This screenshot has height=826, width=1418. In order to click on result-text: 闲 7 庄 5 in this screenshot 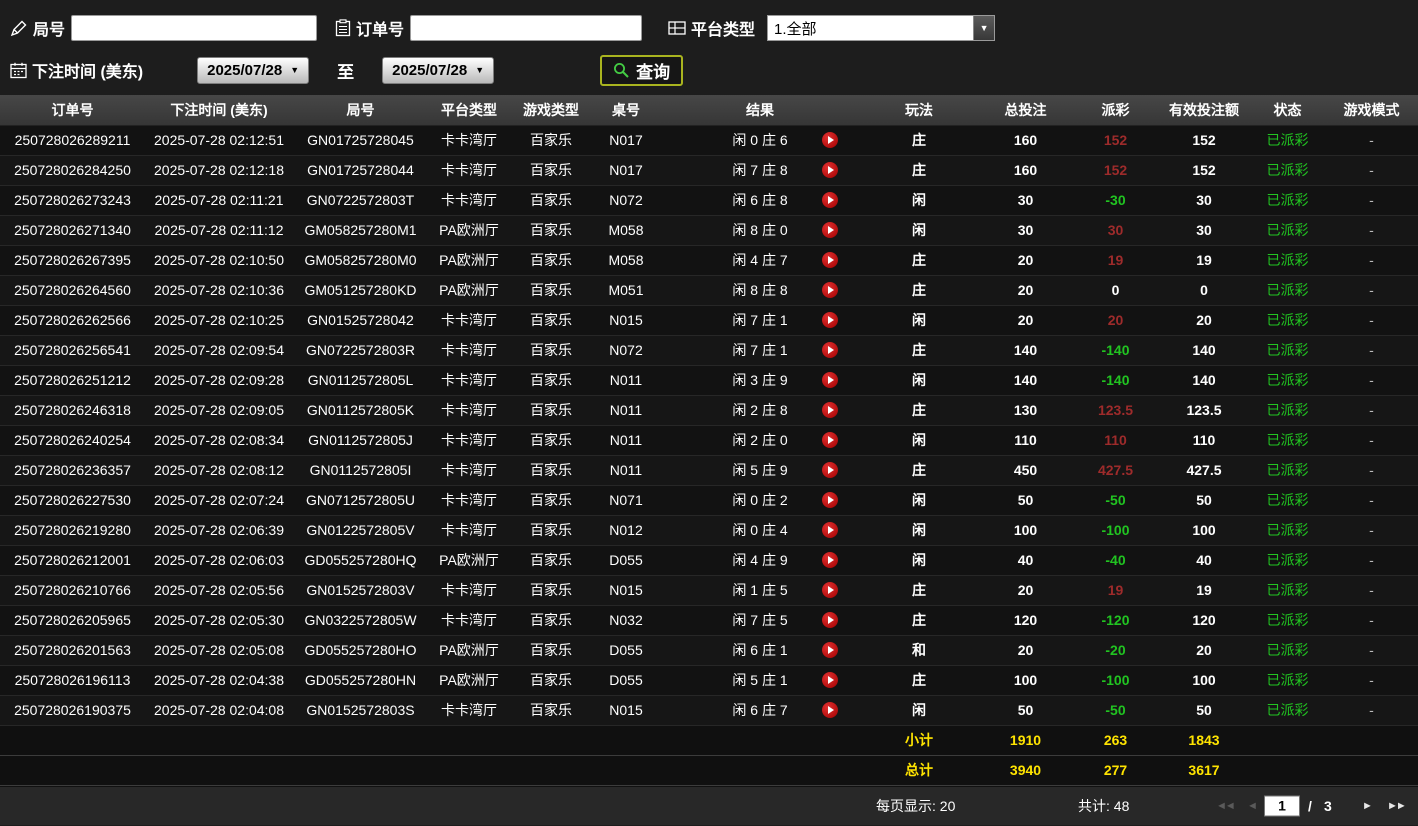, I will do `click(760, 620)`.